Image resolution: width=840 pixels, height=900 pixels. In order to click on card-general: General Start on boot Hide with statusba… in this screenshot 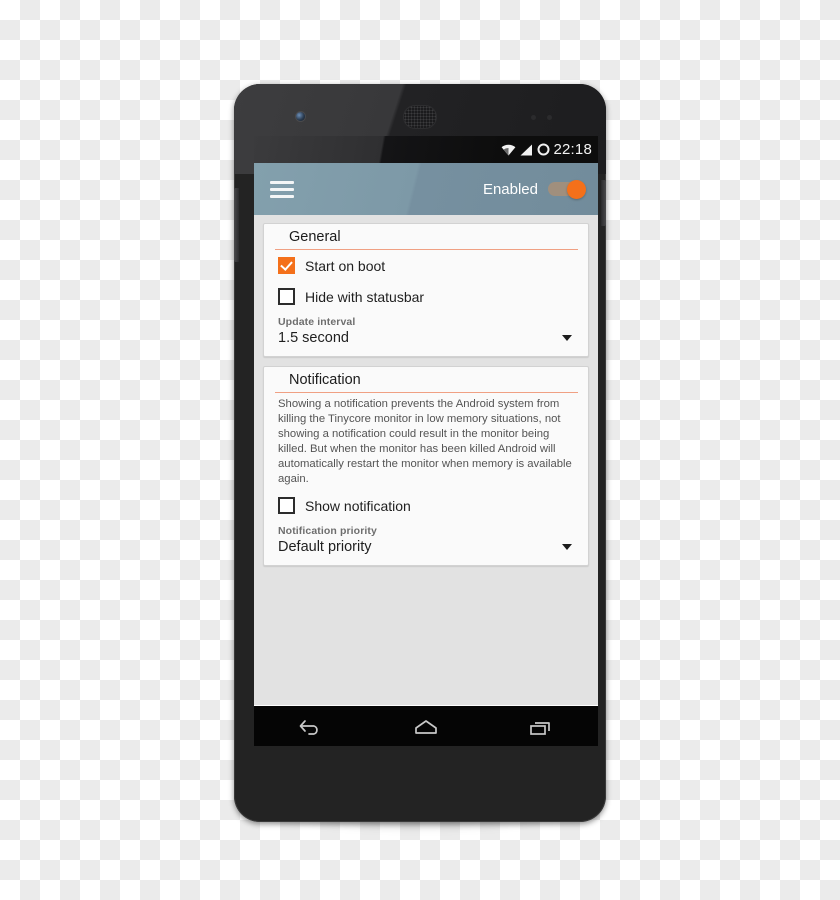, I will do `click(426, 290)`.